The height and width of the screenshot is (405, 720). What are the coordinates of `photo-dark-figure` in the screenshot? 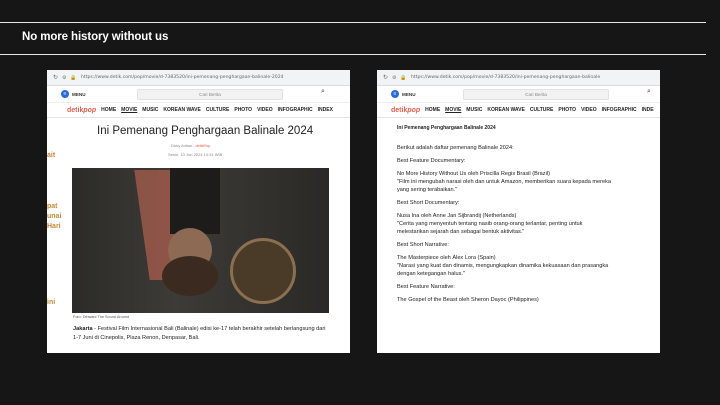 It's located at (195, 201).